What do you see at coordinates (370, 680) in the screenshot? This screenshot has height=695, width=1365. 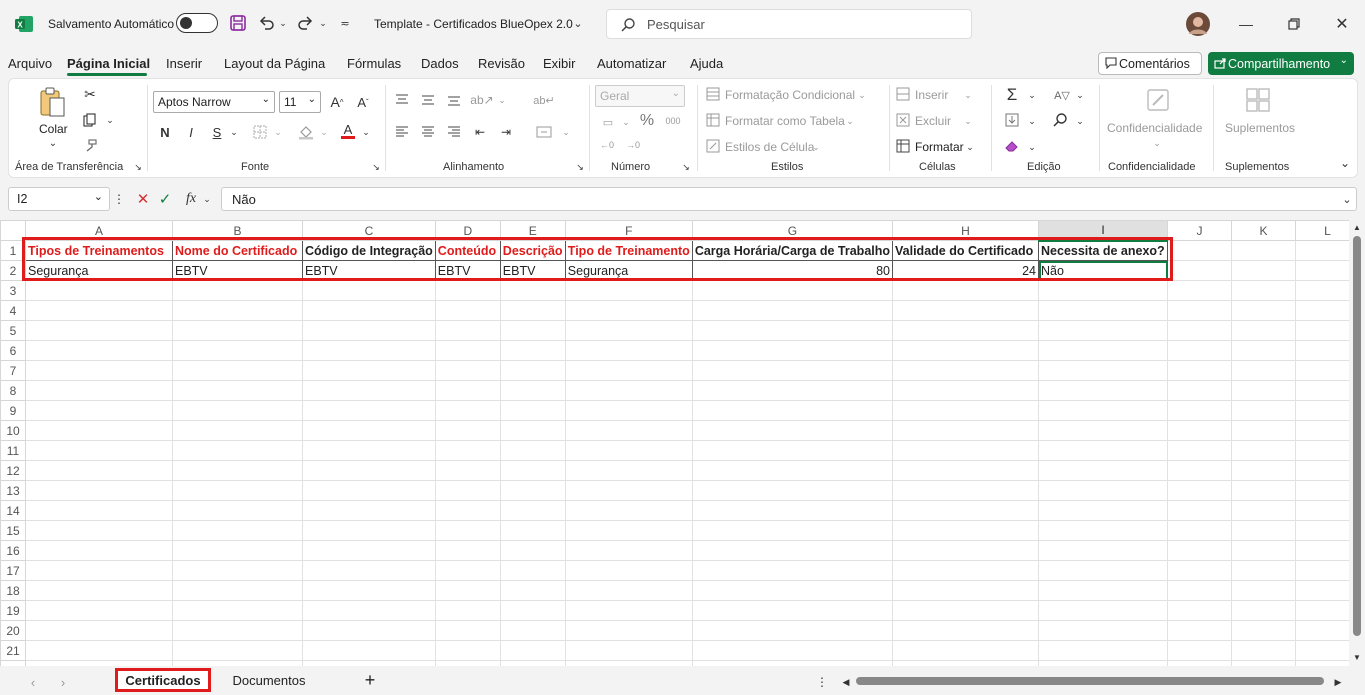 I see `add-sheet-button: +` at bounding box center [370, 680].